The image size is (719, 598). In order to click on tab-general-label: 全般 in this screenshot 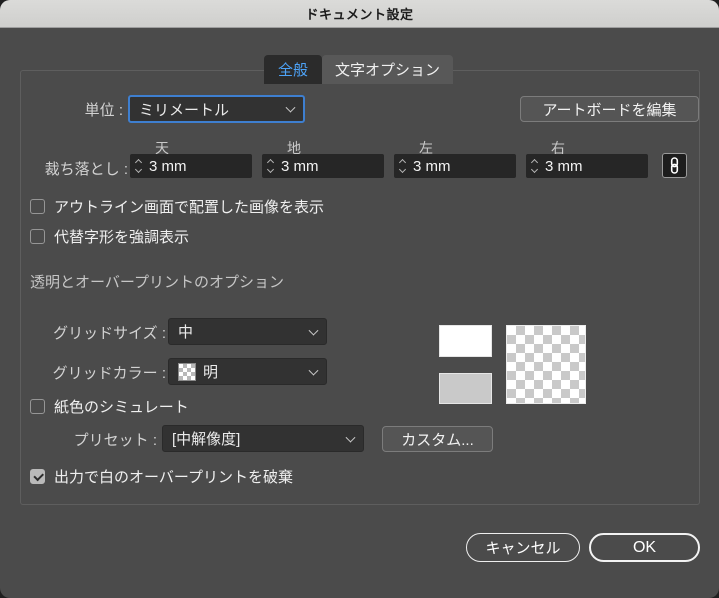, I will do `click(292, 70)`.